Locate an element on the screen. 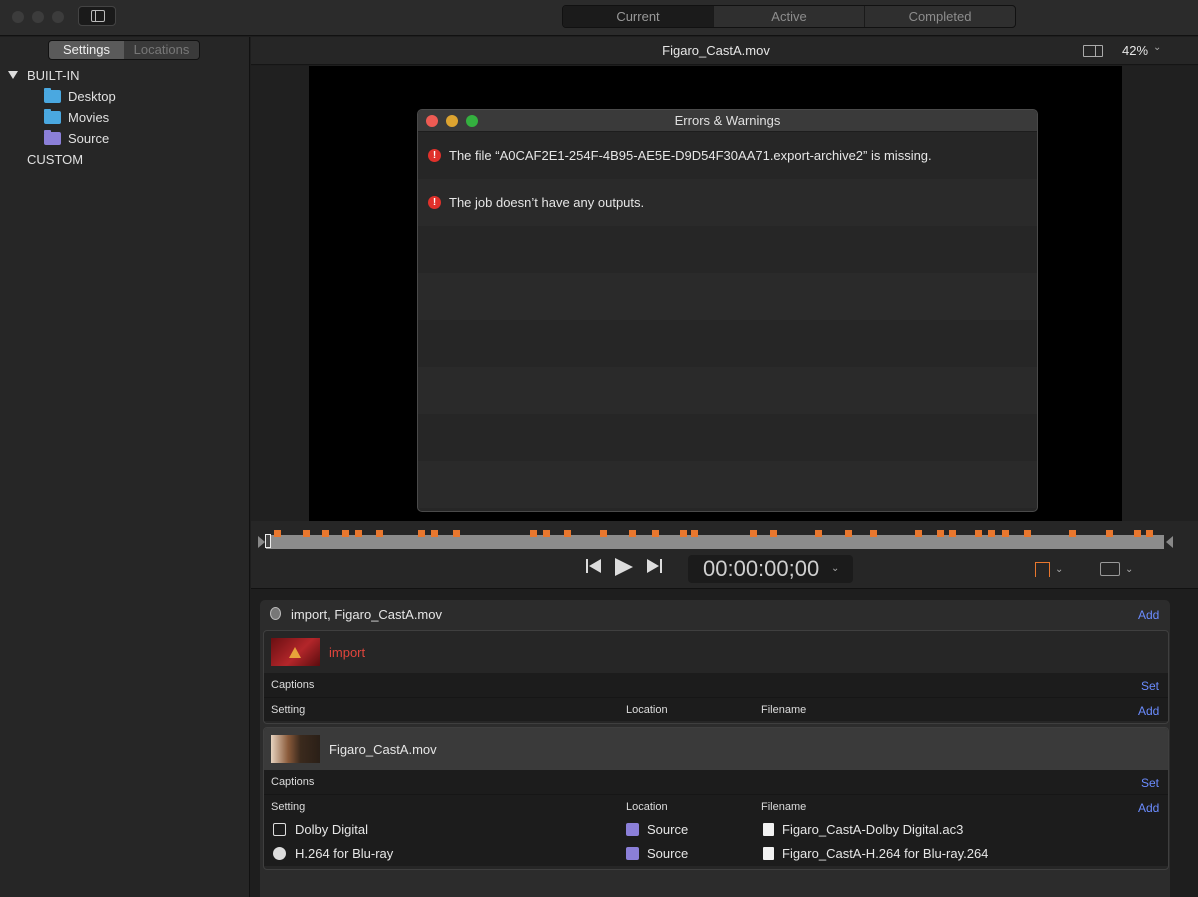  dialog-zoom-button is located at coordinates (472, 121).